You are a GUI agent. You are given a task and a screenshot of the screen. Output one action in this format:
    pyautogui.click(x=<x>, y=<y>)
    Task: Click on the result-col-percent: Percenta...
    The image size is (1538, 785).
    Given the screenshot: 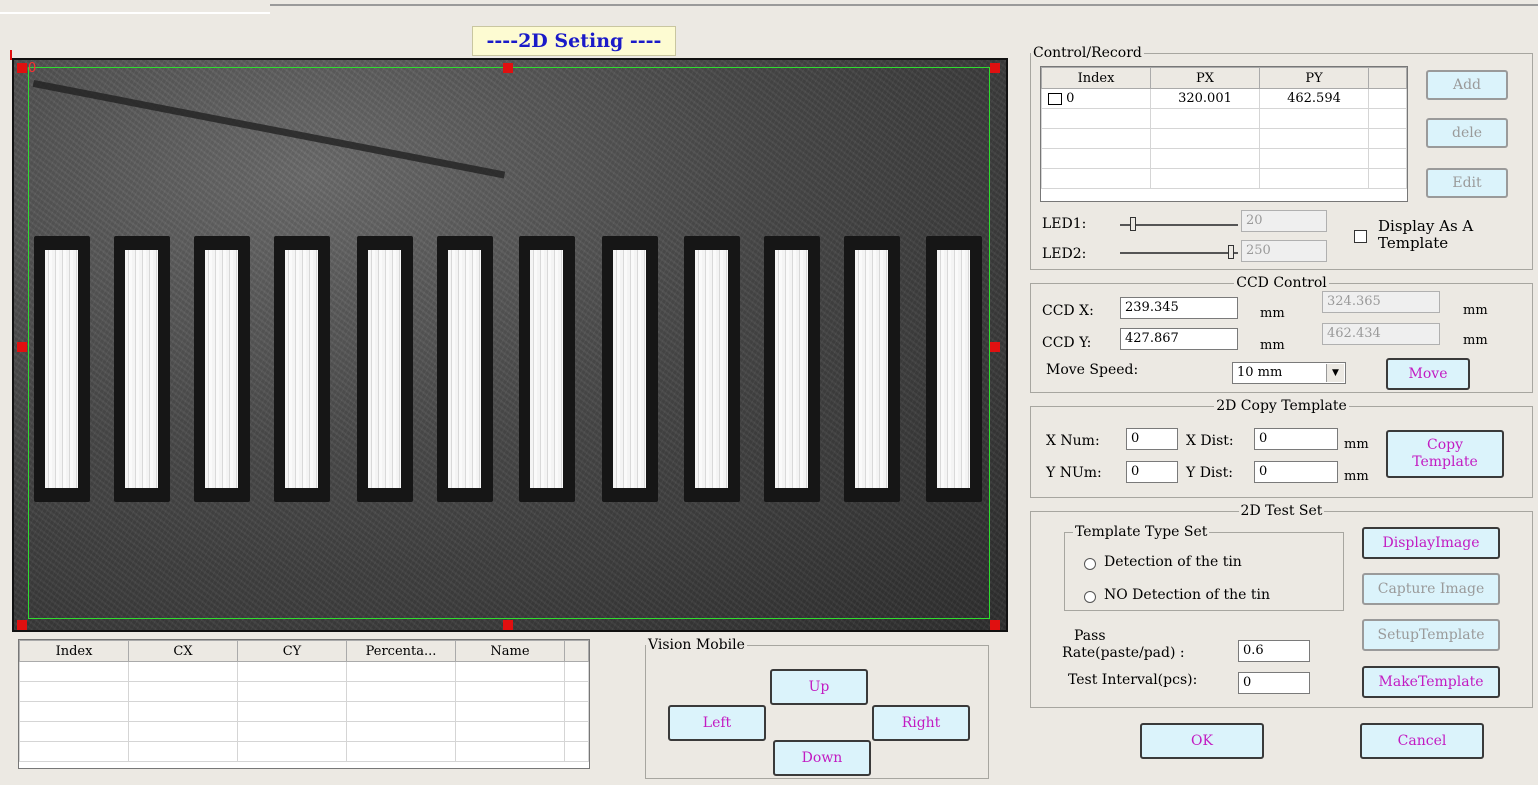 What is the action you would take?
    pyautogui.click(x=401, y=651)
    